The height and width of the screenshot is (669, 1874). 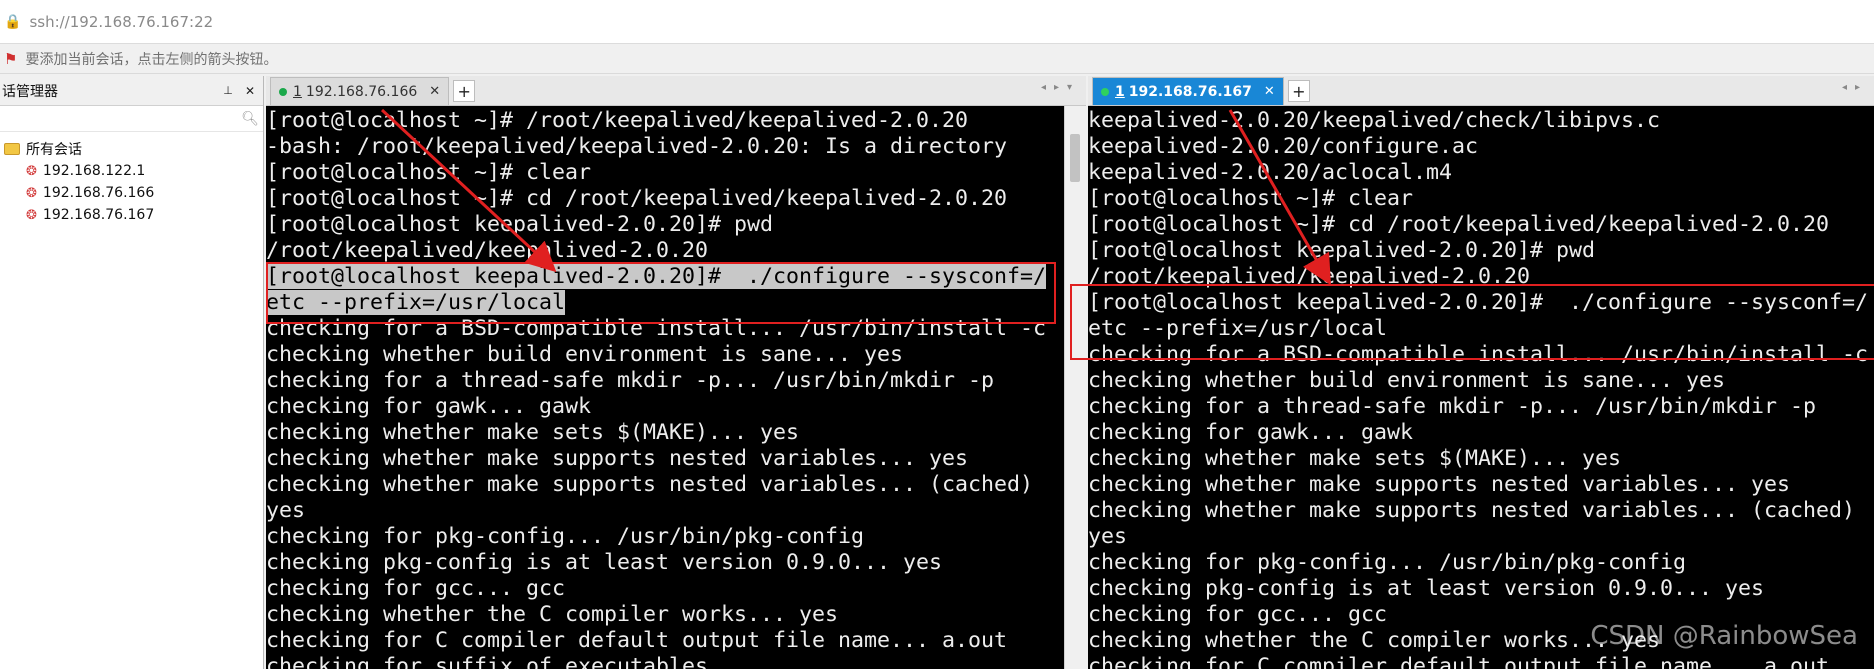 What do you see at coordinates (1270, 172) in the screenshot?
I see `terminal-line-text: keepalived-2.0.20/aclocal.m4` at bounding box center [1270, 172].